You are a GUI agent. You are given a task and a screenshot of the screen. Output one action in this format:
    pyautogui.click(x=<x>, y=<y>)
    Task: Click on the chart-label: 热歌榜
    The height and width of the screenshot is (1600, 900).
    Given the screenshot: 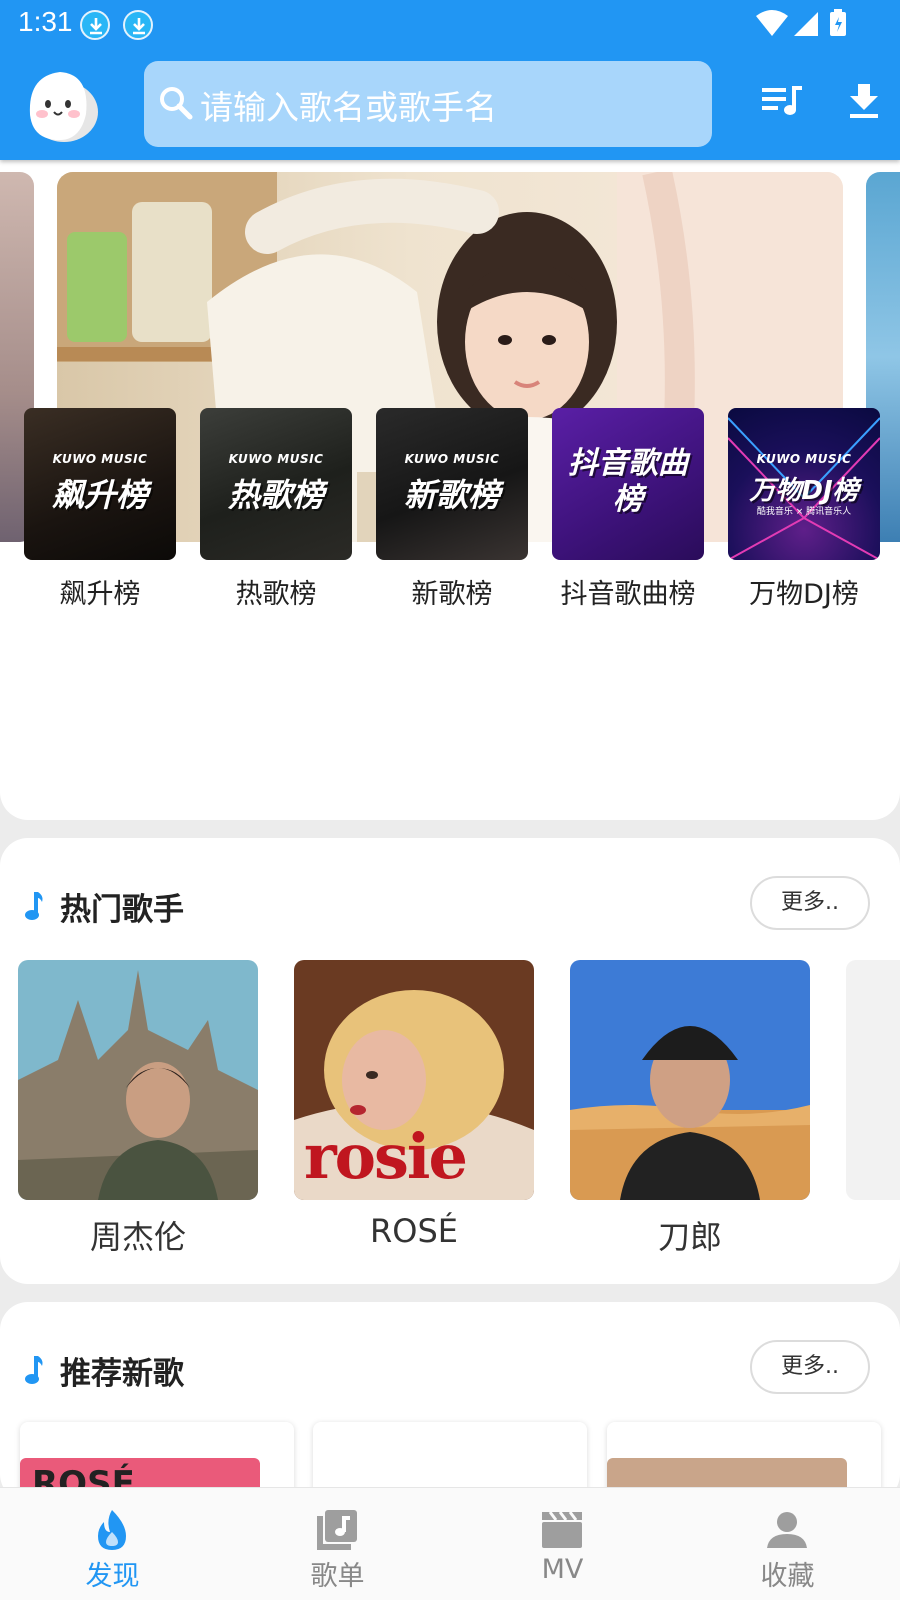 What is the action you would take?
    pyautogui.click(x=276, y=594)
    